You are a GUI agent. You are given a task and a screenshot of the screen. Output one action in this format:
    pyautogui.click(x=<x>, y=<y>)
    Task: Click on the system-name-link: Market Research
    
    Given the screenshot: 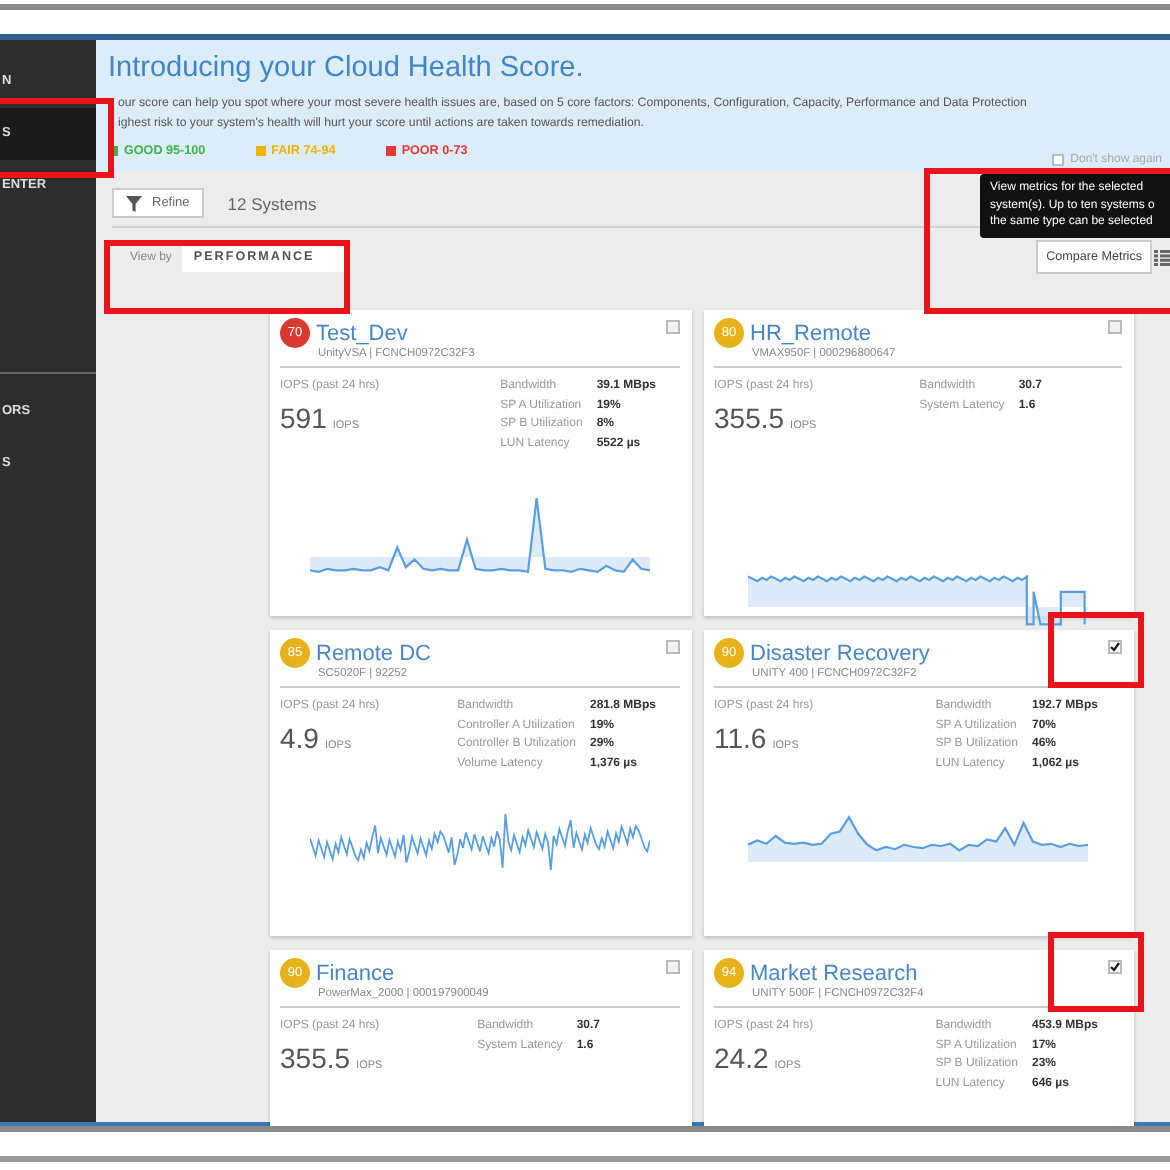 What is the action you would take?
    pyautogui.click(x=834, y=973)
    